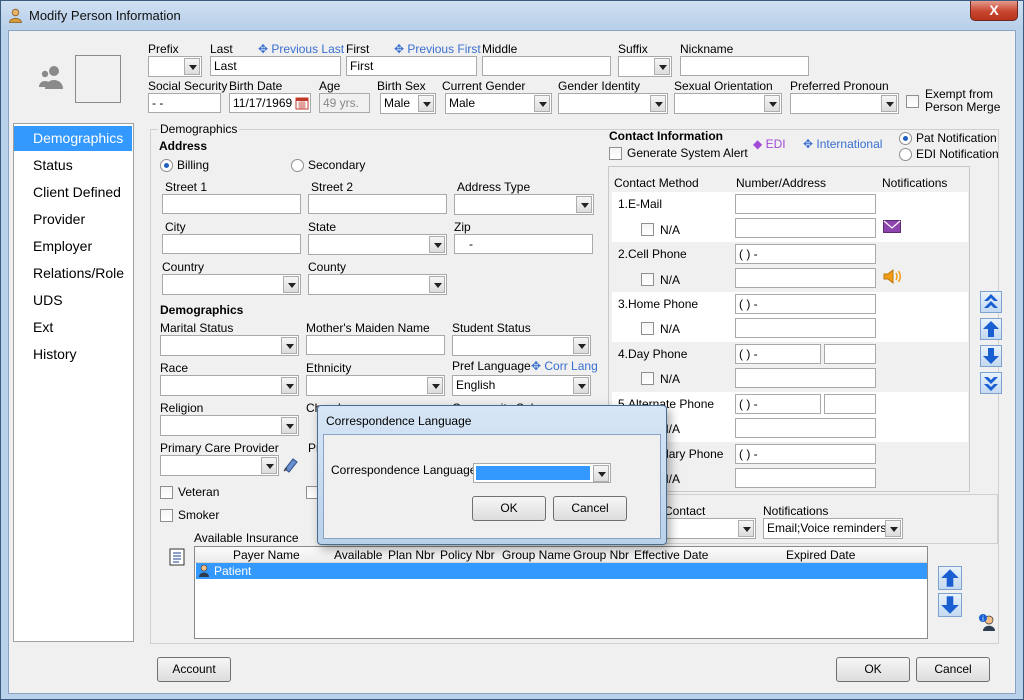  I want to click on home-phone-input: ( ) -, so click(805, 304).